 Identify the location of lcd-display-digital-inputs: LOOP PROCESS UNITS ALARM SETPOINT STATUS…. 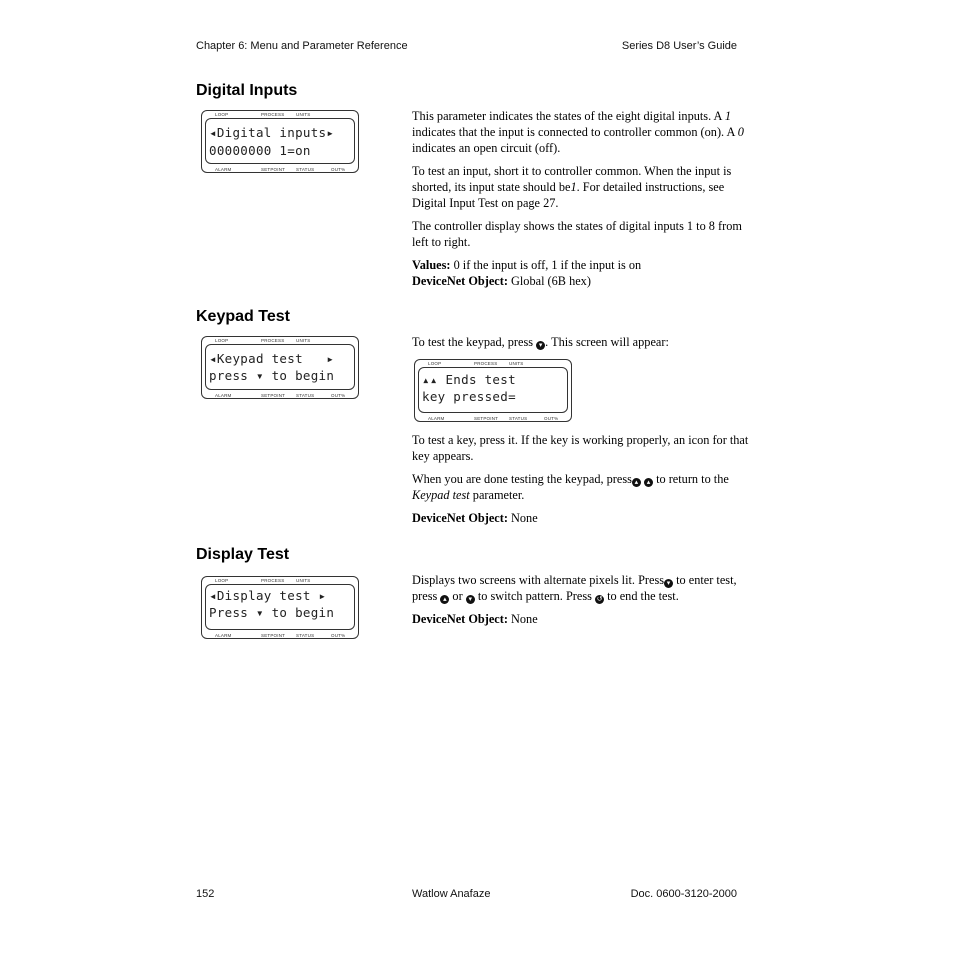
(280, 141).